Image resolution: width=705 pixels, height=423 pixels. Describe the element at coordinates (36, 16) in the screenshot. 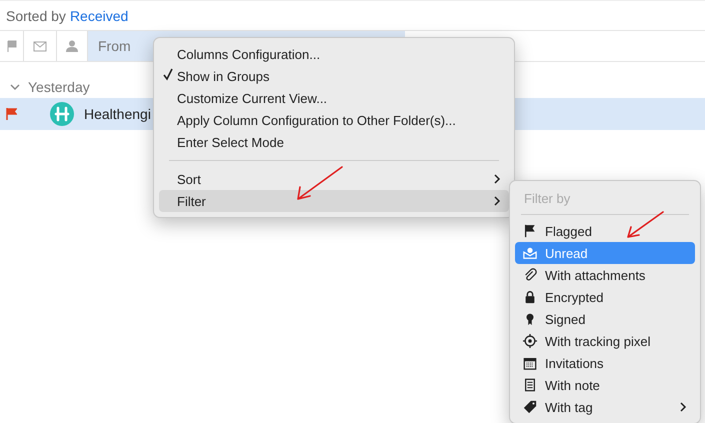

I see `sort-label: Sorted by` at that location.